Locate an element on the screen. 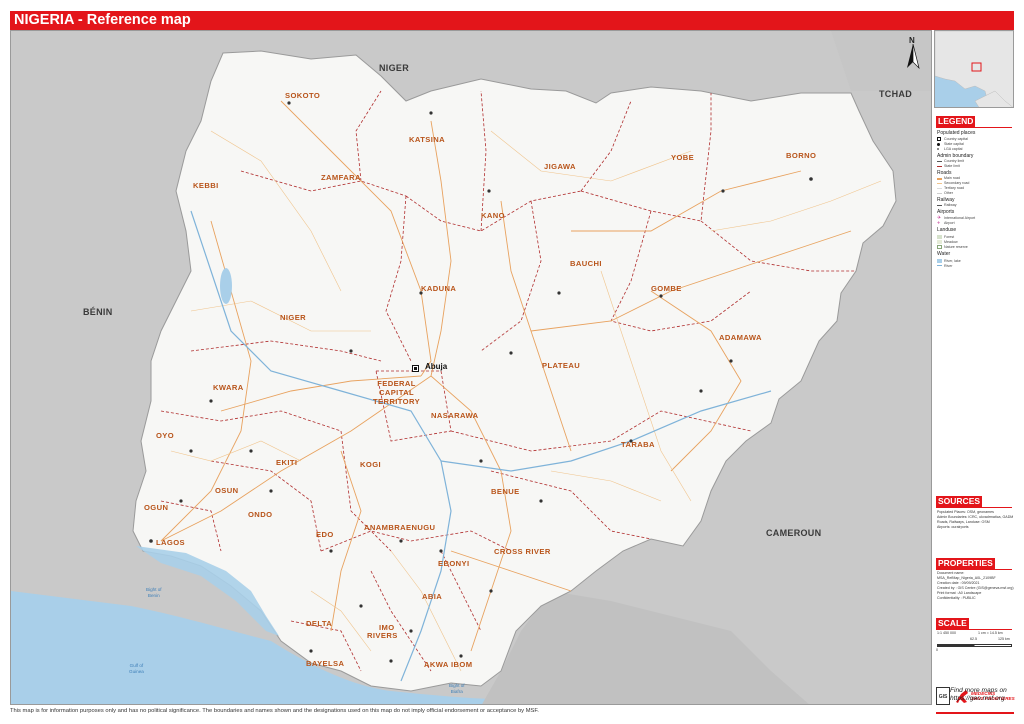  legend-group-landuse: Landuse is located at coordinates (947, 230).